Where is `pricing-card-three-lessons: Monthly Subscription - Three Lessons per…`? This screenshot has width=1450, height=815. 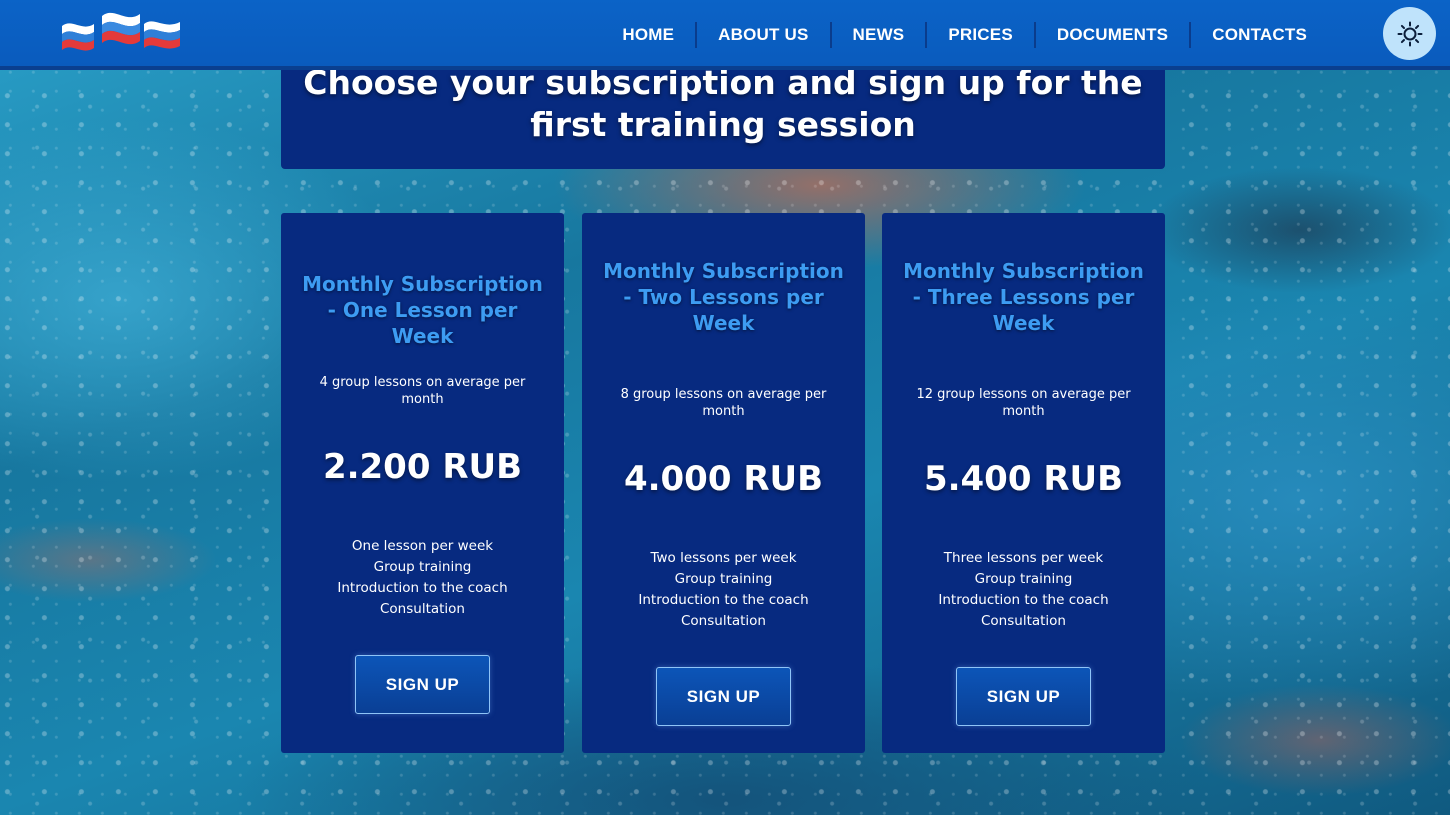
pricing-card-three-lessons: Monthly Subscription - Three Lessons per… is located at coordinates (1023, 483).